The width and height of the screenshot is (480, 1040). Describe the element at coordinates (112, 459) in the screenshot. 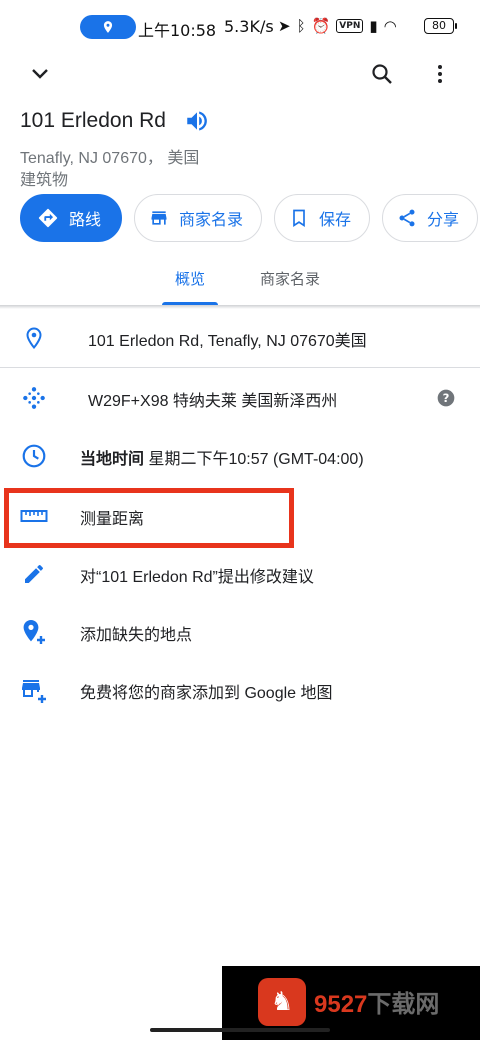

I see `local-time-label: 当地时间` at that location.